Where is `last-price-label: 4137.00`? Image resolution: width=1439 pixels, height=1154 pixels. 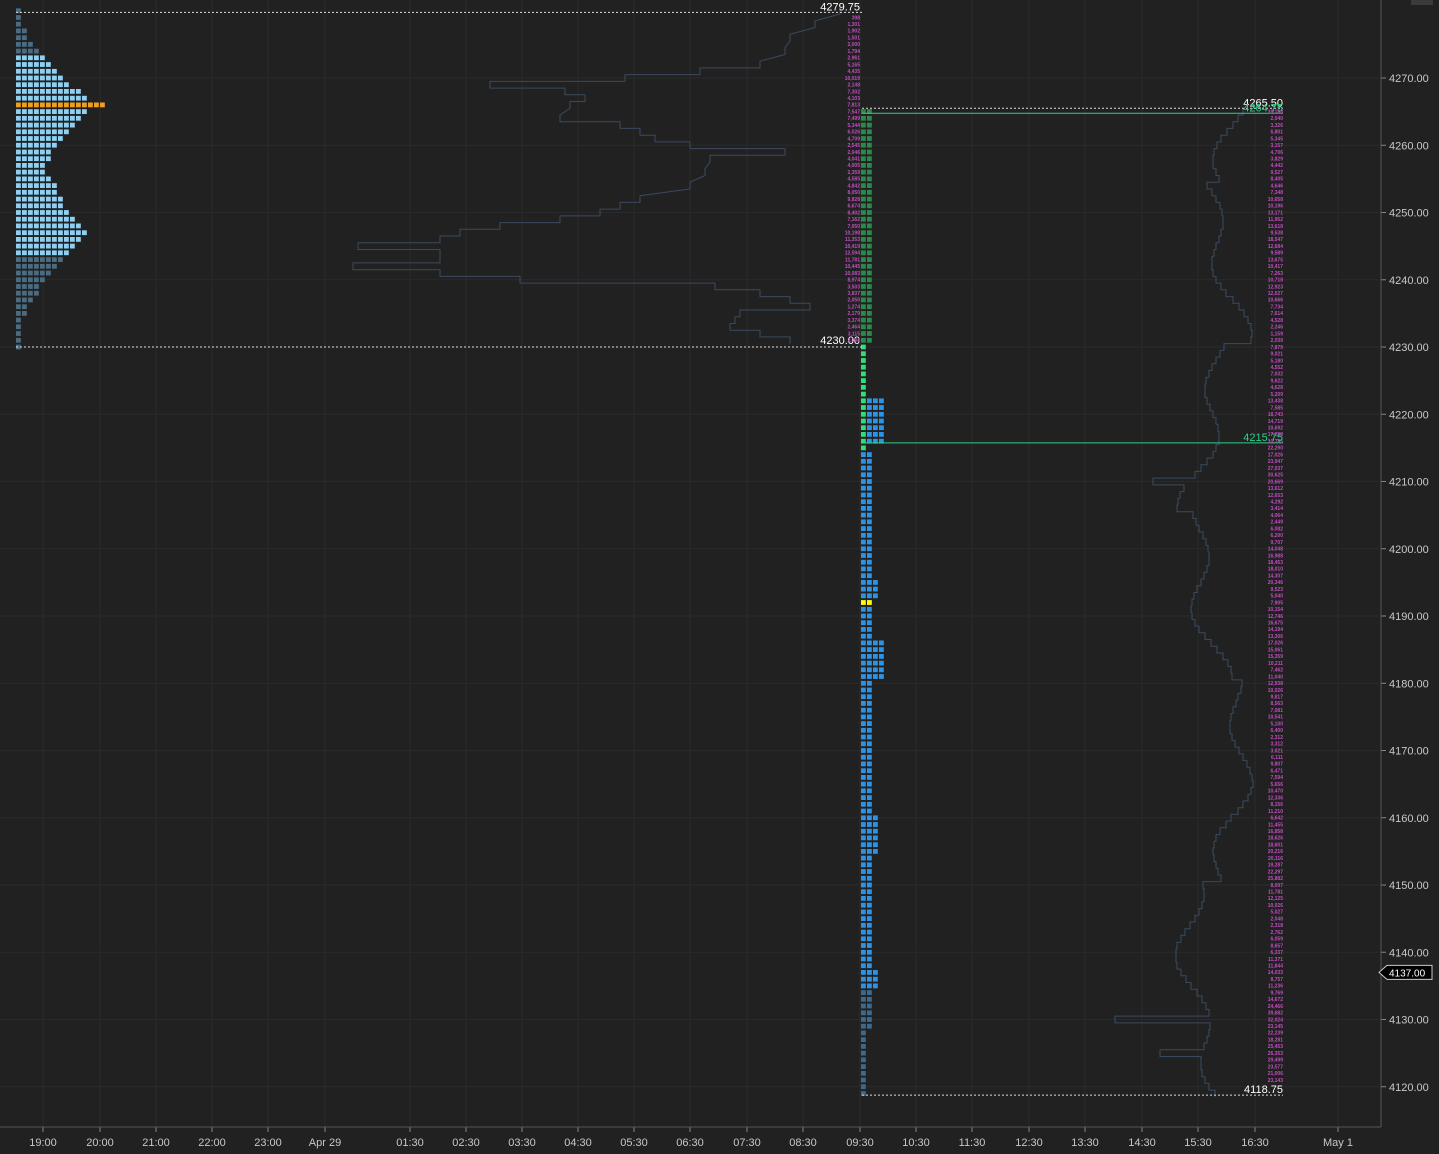 last-price-label: 4137.00 is located at coordinates (1407, 973).